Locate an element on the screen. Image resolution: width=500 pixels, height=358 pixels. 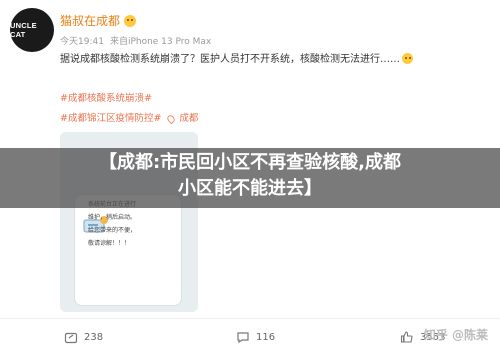
avatar: UNCLE CAT is located at coordinates (32, 30).